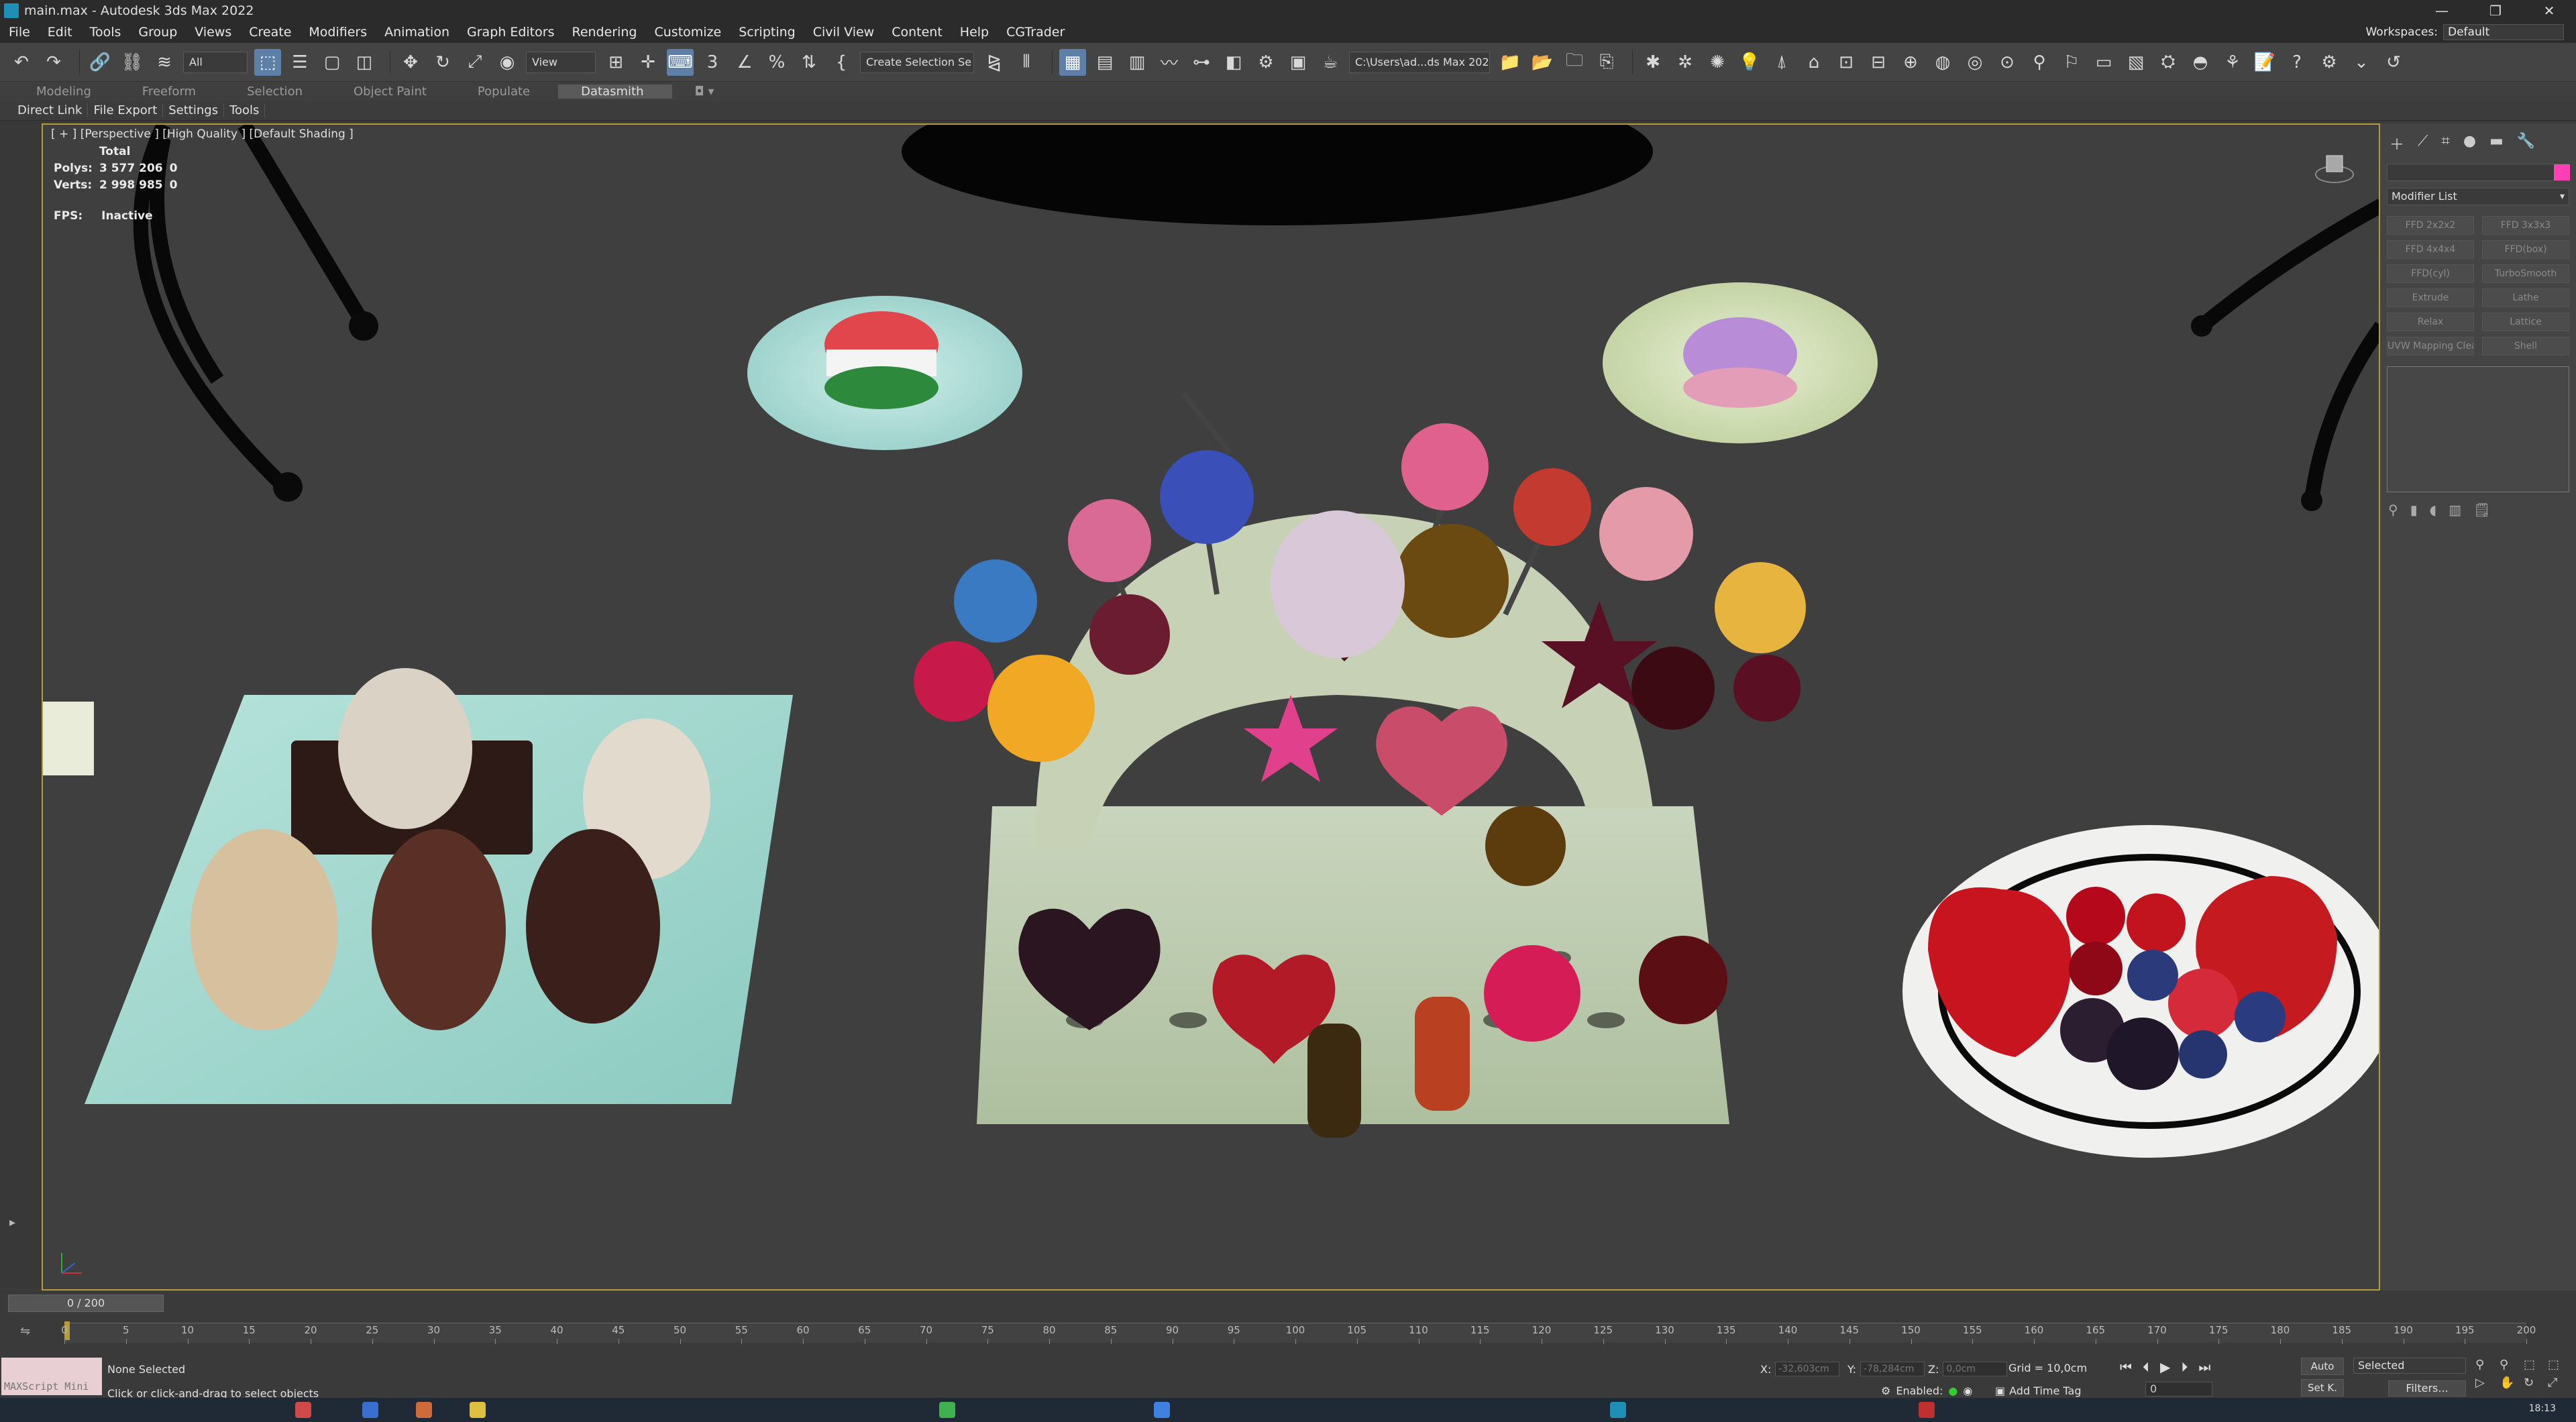 The width and height of the screenshot is (2576, 1422). Describe the element at coordinates (1975, 62) in the screenshot. I see `plugin-icon-10: ◎` at that location.